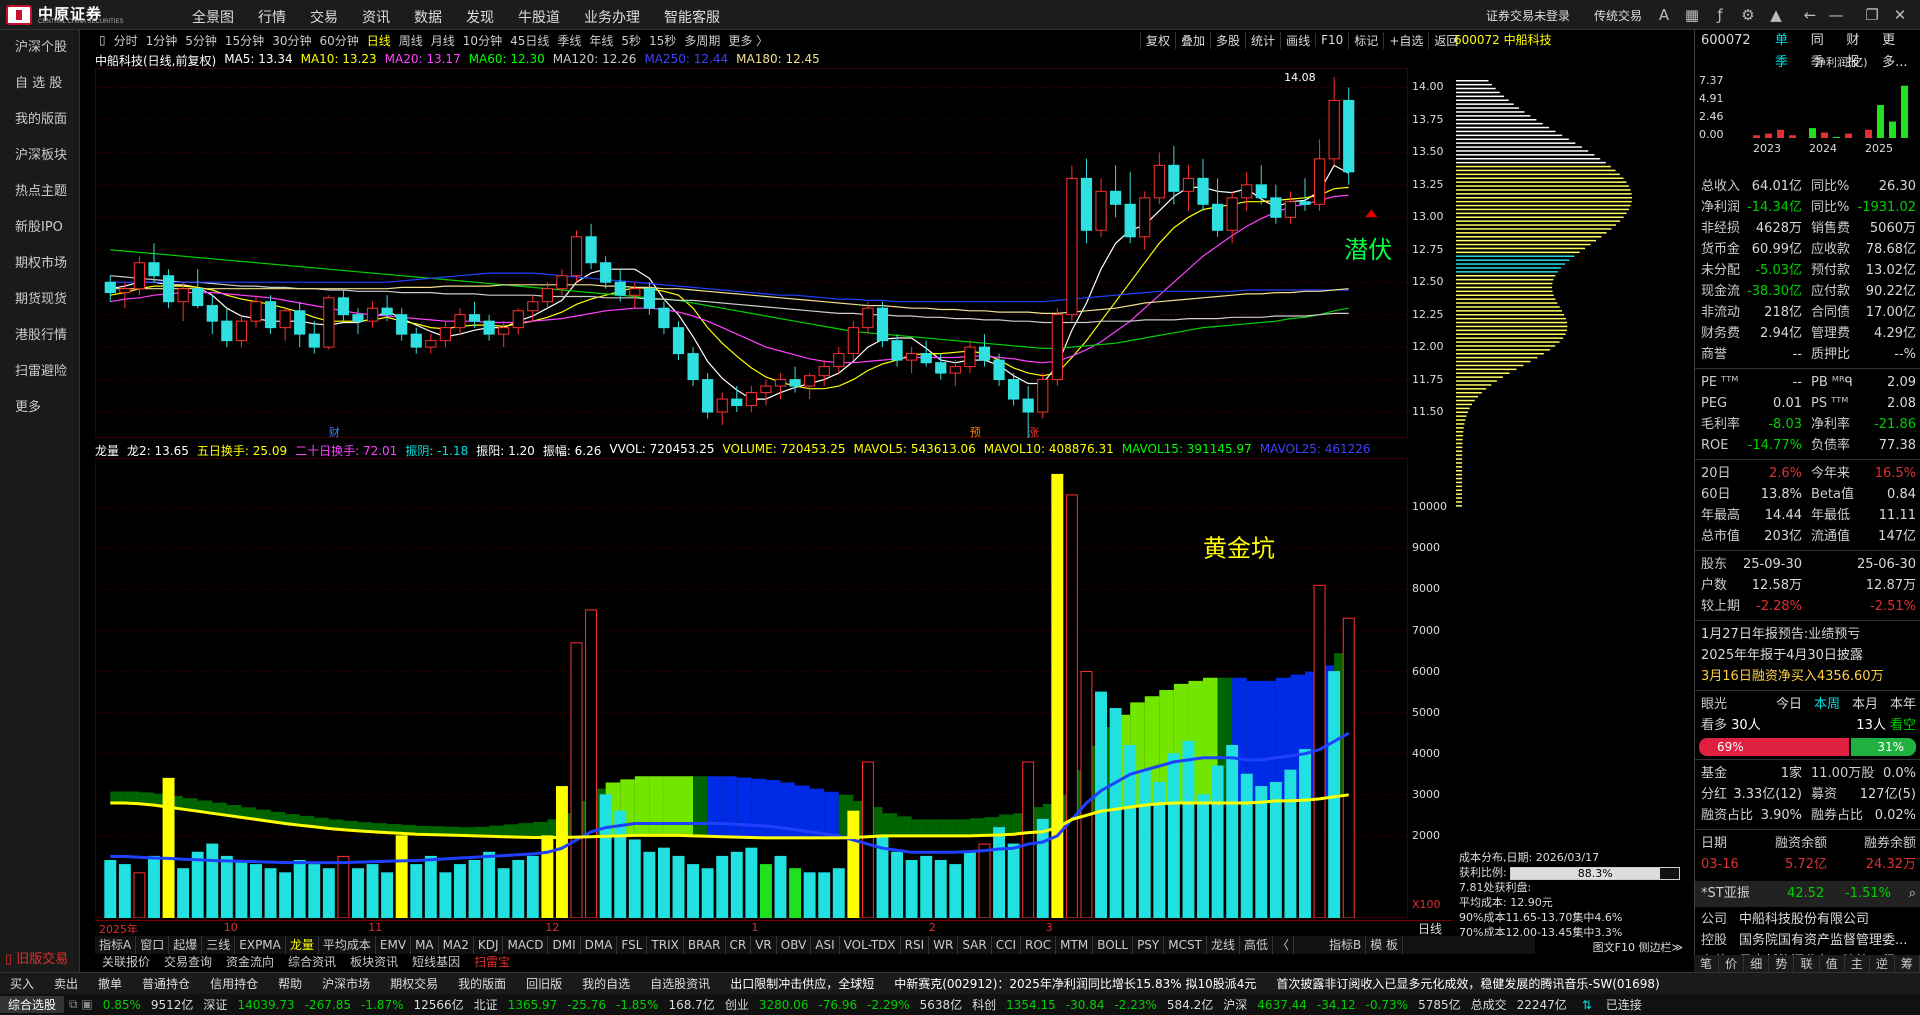 This screenshot has width=1920, height=1015. What do you see at coordinates (1900, 15) in the screenshot?
I see `close-icon: ✕` at bounding box center [1900, 15].